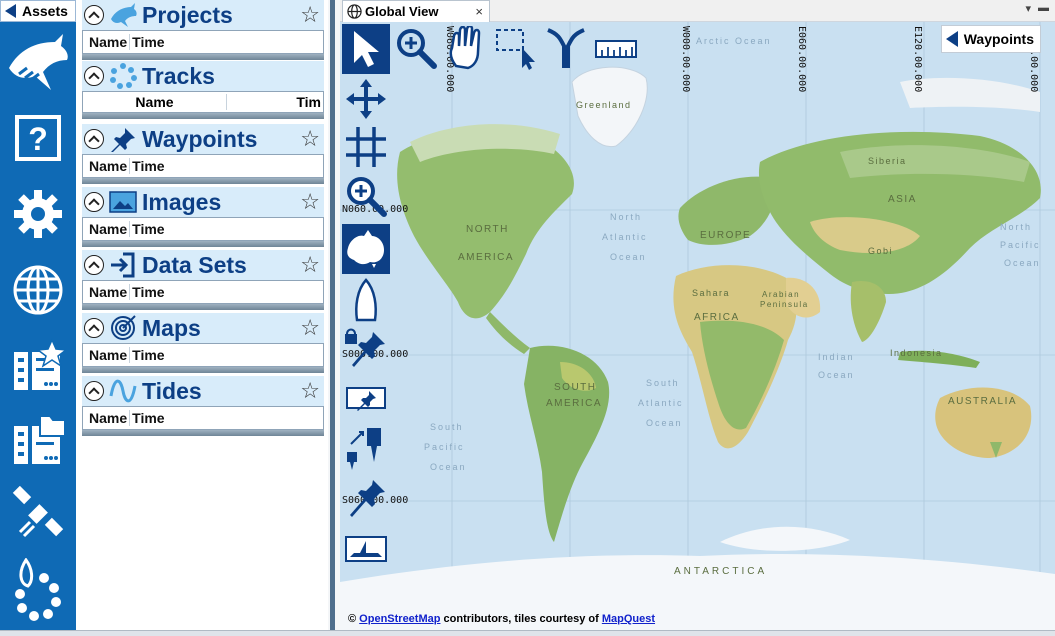 This screenshot has width=1055, height=636. What do you see at coordinates (479, 11) in the screenshot?
I see `close-tab-icon: ×` at bounding box center [479, 11].